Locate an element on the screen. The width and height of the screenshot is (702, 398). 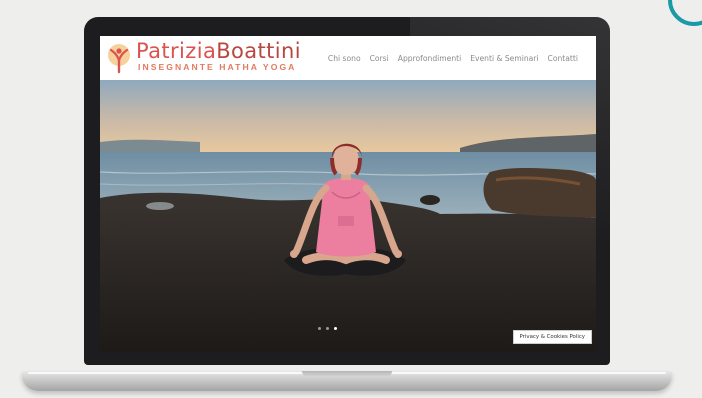
brand-name: PatriziaBoattini is located at coordinates (218, 51).